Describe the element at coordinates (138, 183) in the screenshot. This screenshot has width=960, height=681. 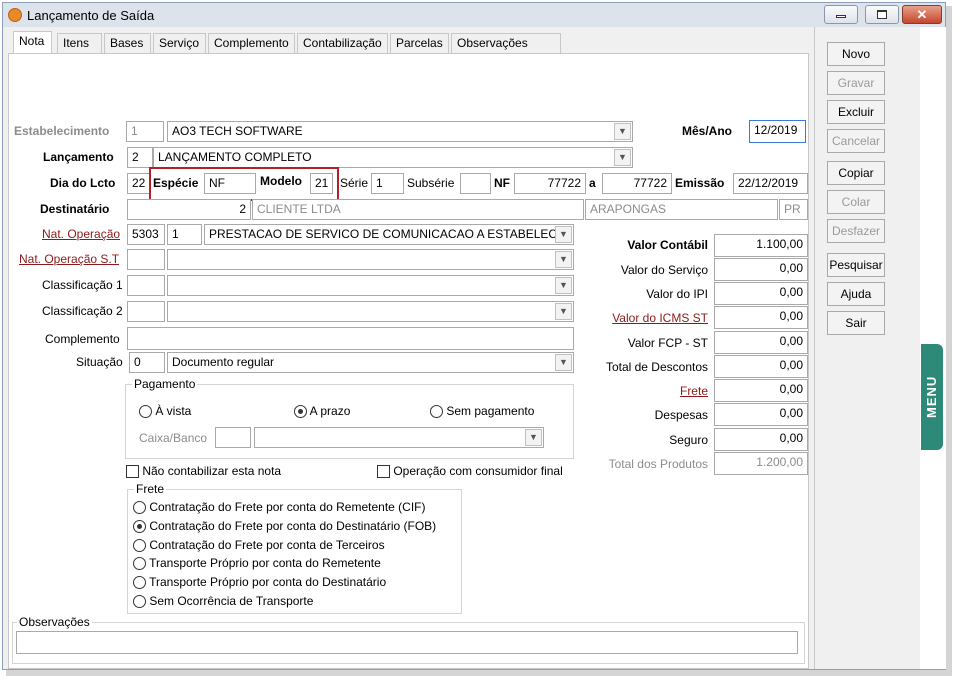
I see `dia-lcto-input: 22` at that location.